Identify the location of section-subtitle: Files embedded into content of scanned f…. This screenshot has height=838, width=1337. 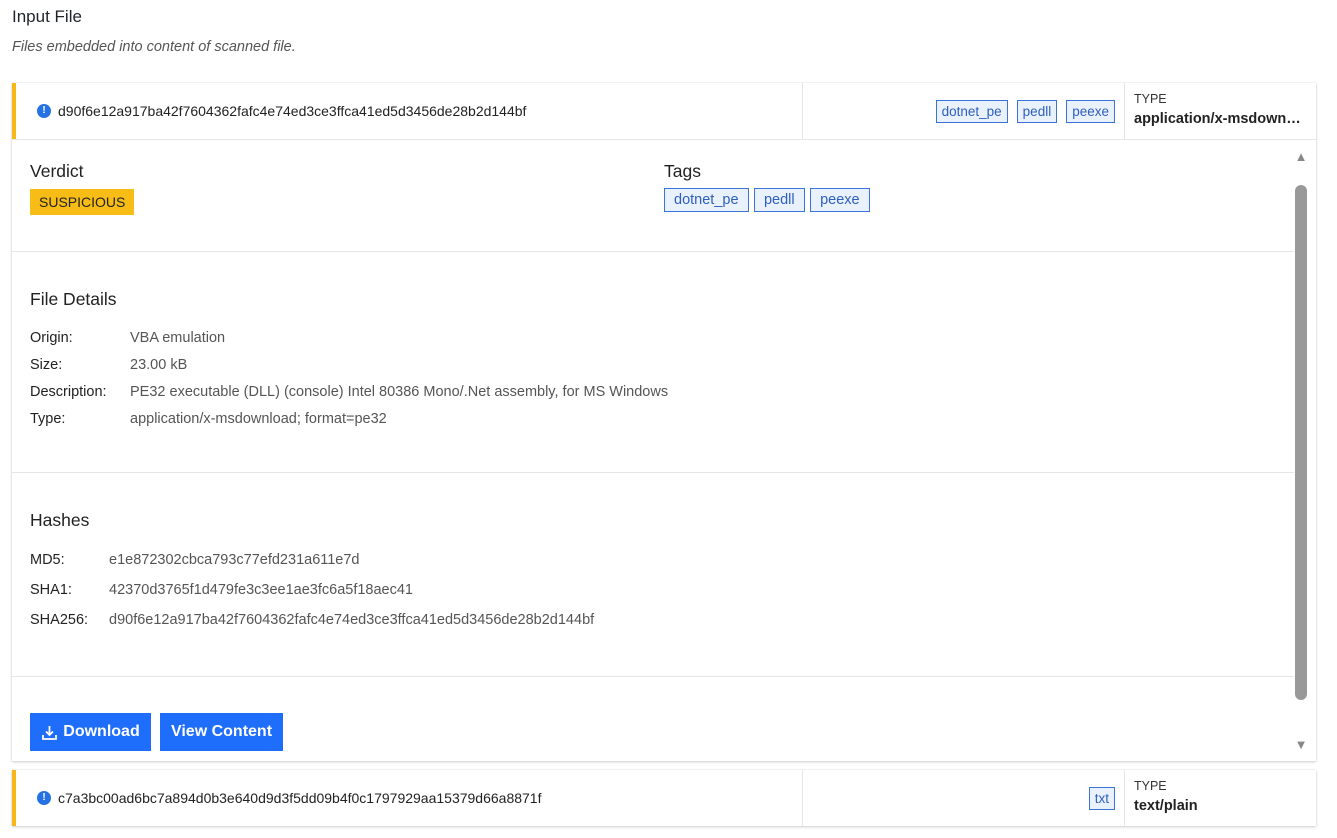
(154, 47).